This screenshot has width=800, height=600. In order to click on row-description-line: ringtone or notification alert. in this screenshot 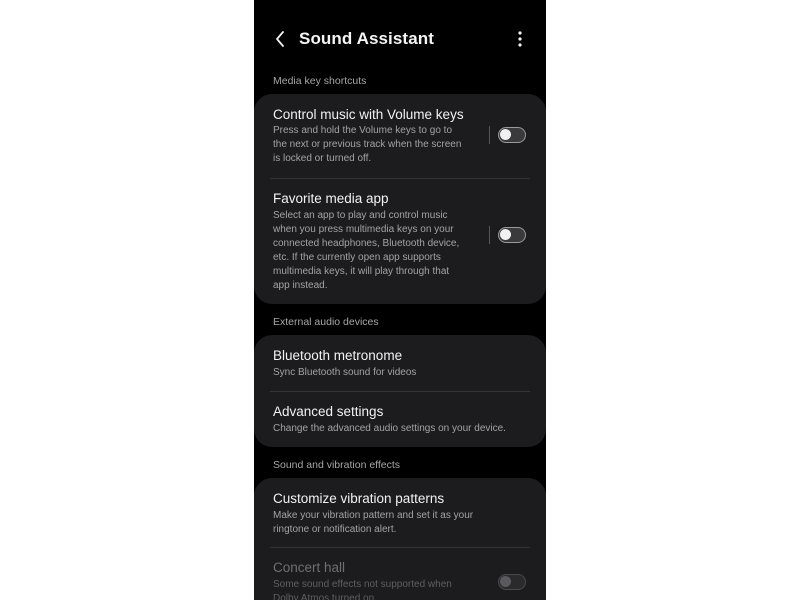, I will do `click(335, 529)`.